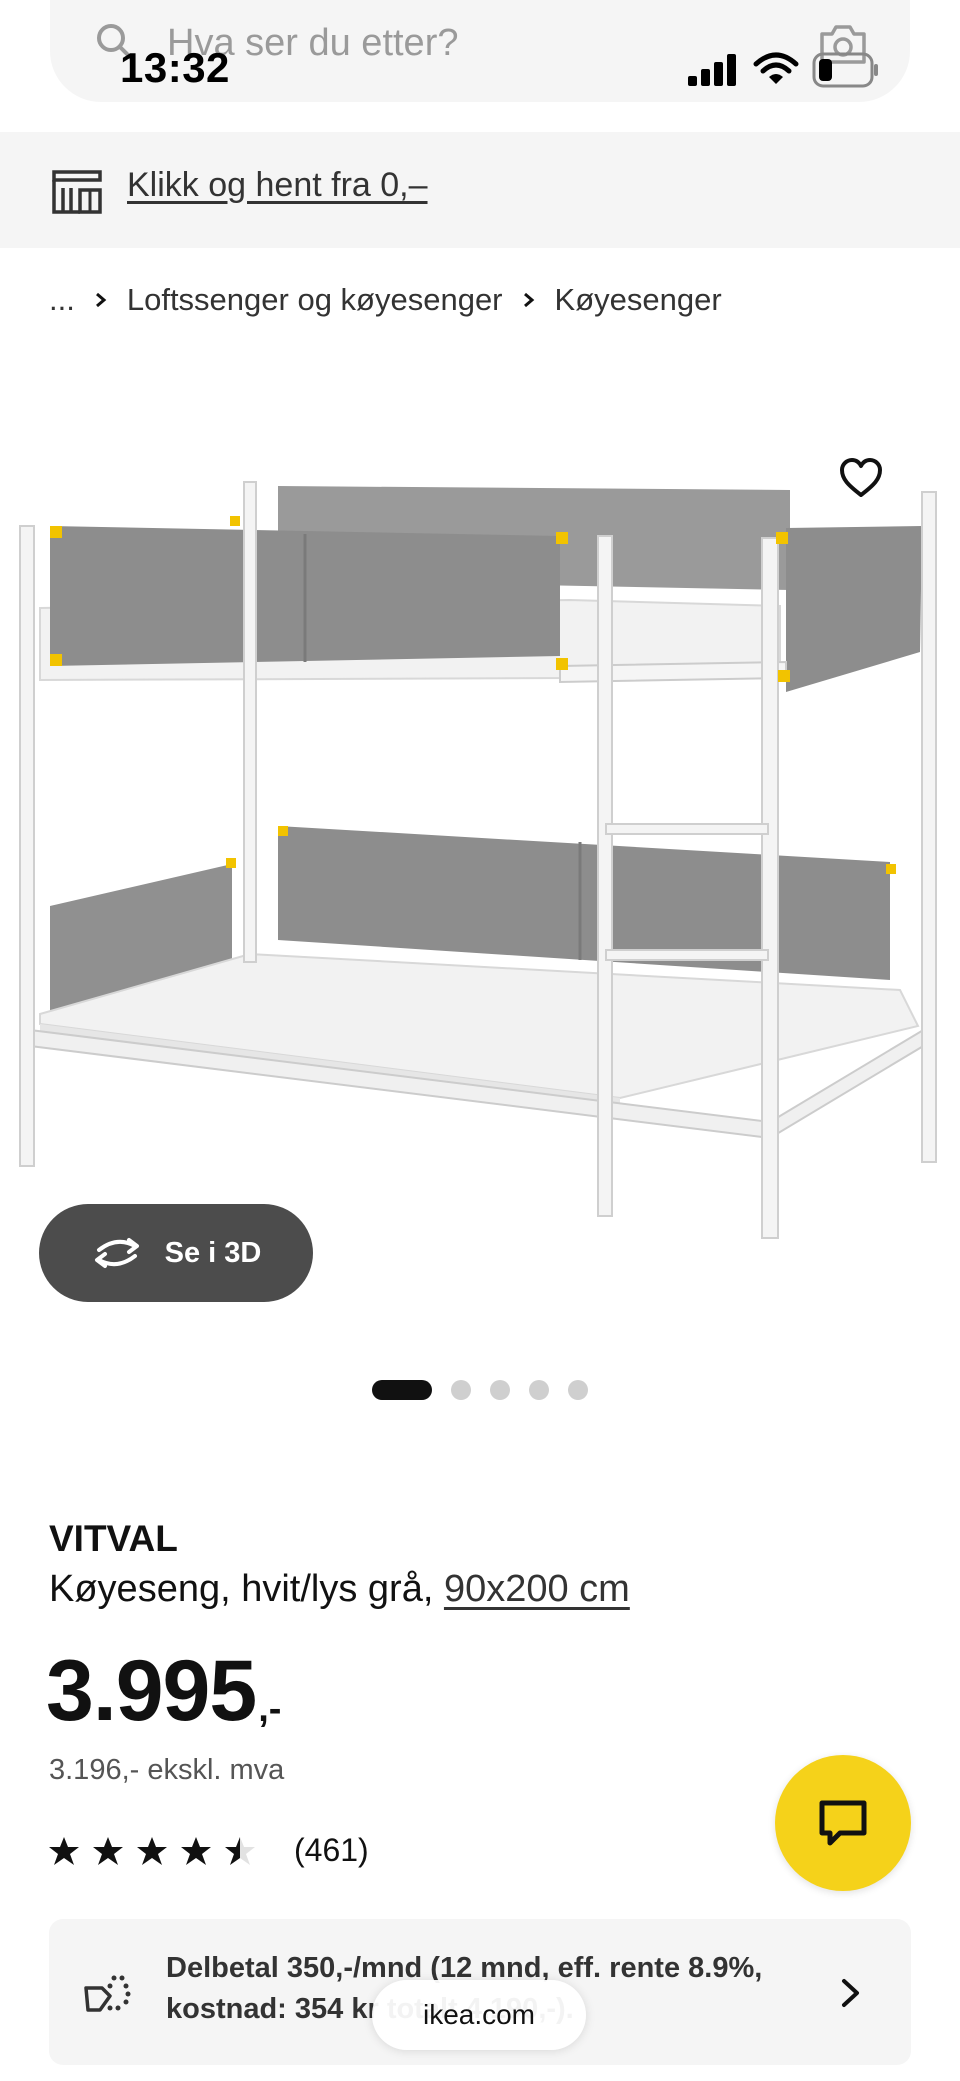 The height and width of the screenshot is (2081, 960). Describe the element at coordinates (116, 1253) in the screenshot. I see `rotate-3d-icon` at that location.